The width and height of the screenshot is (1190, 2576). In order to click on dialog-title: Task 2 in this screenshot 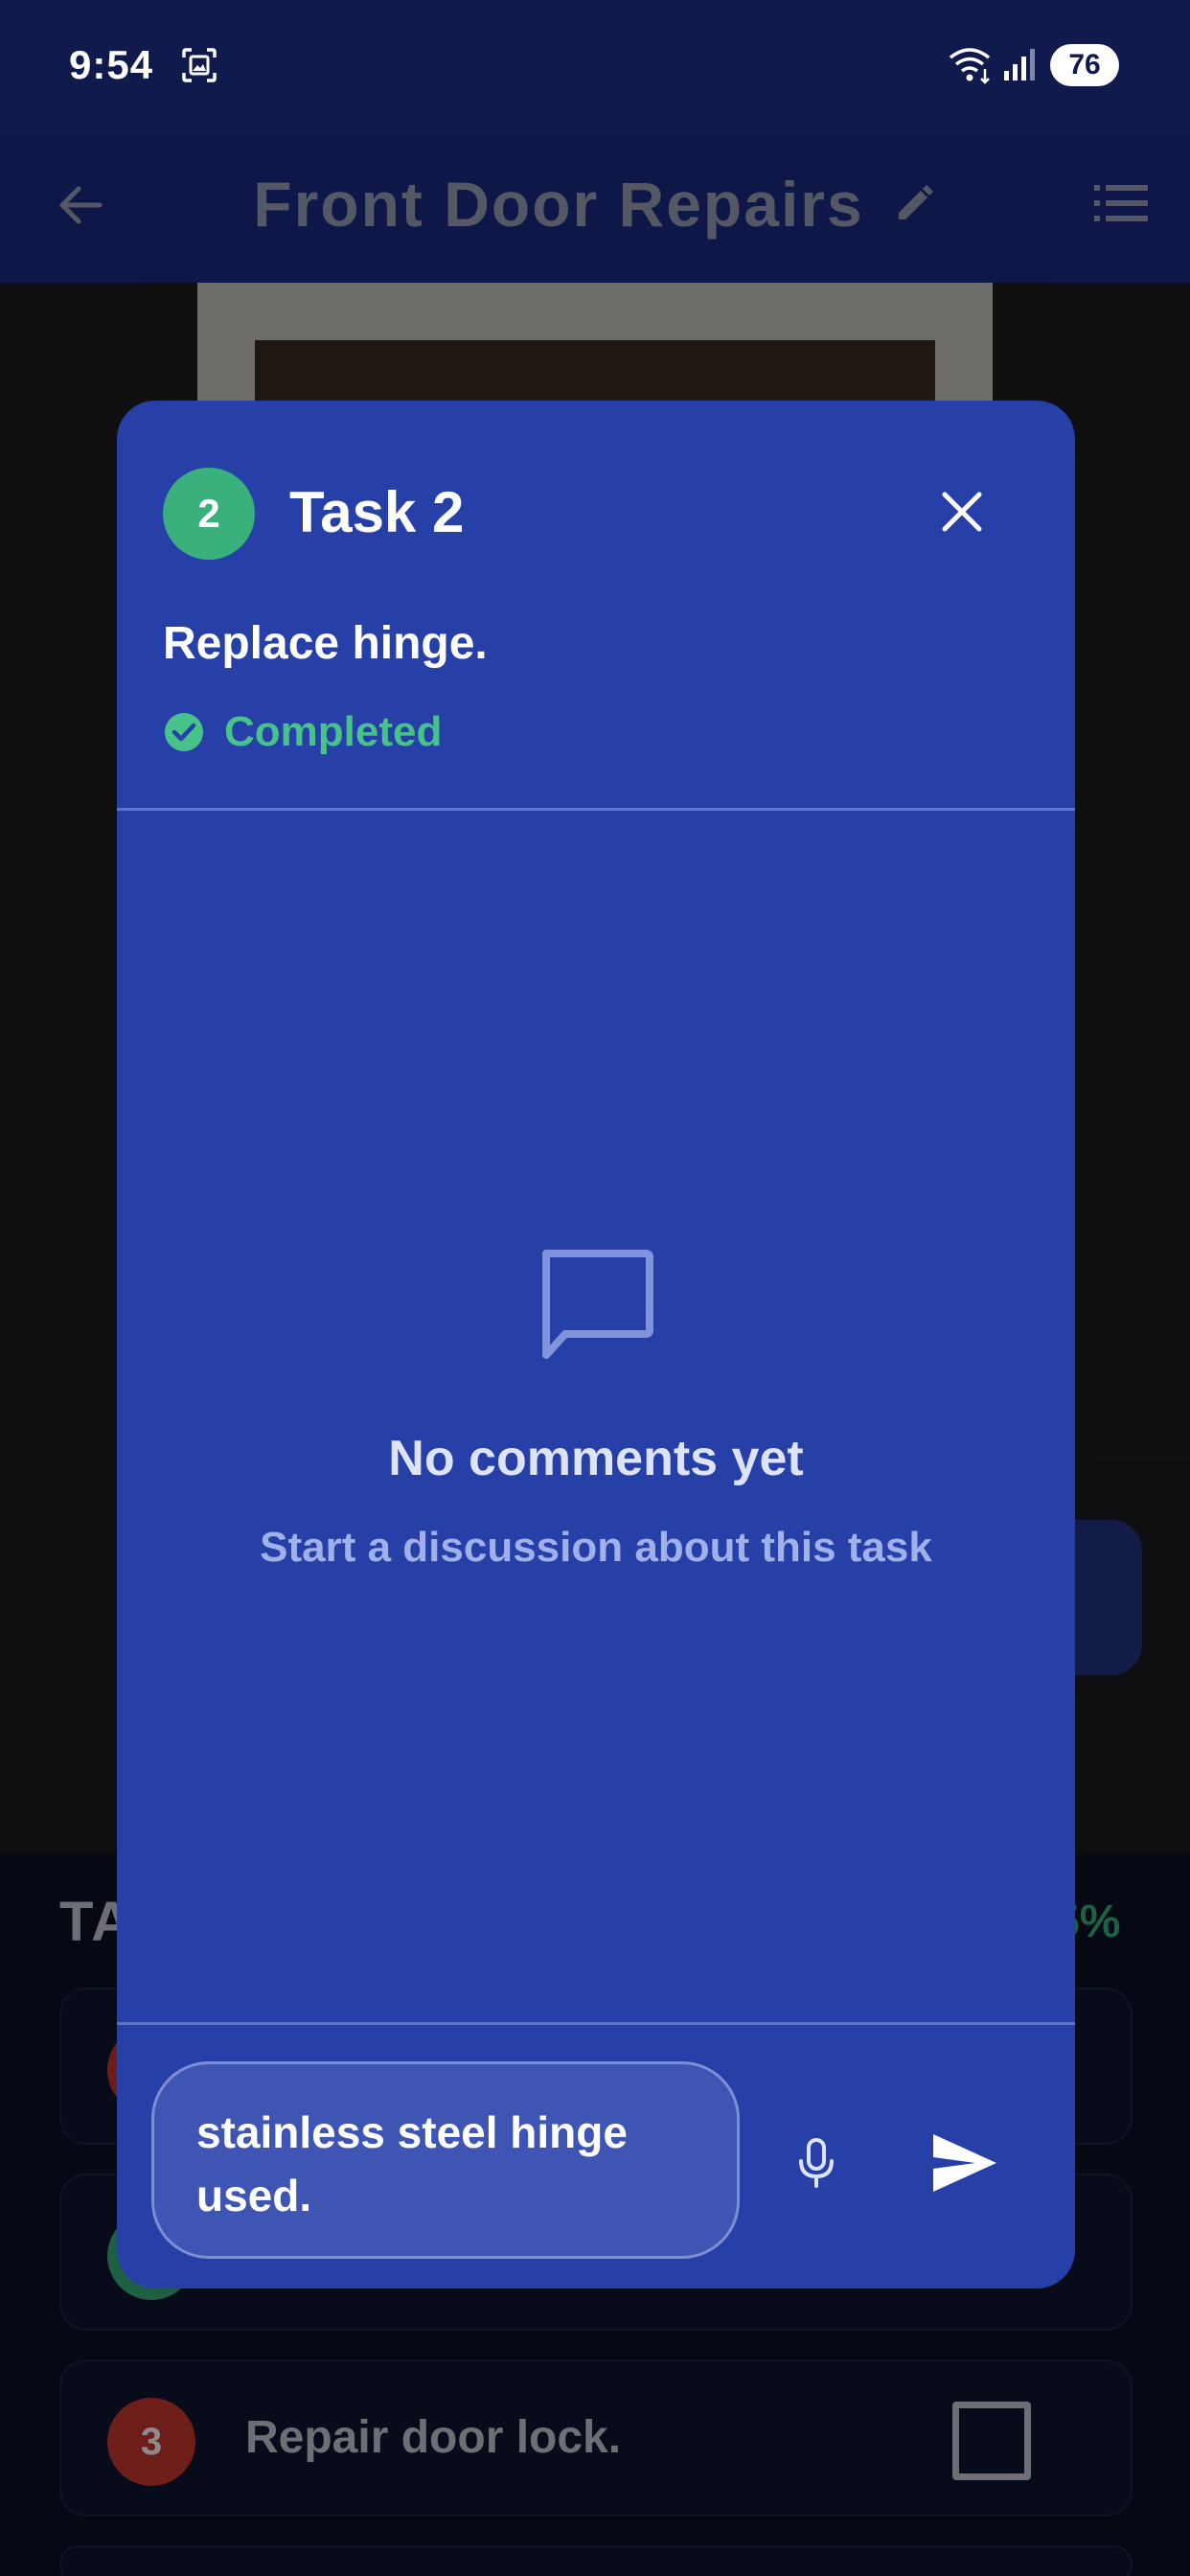, I will do `click(377, 512)`.